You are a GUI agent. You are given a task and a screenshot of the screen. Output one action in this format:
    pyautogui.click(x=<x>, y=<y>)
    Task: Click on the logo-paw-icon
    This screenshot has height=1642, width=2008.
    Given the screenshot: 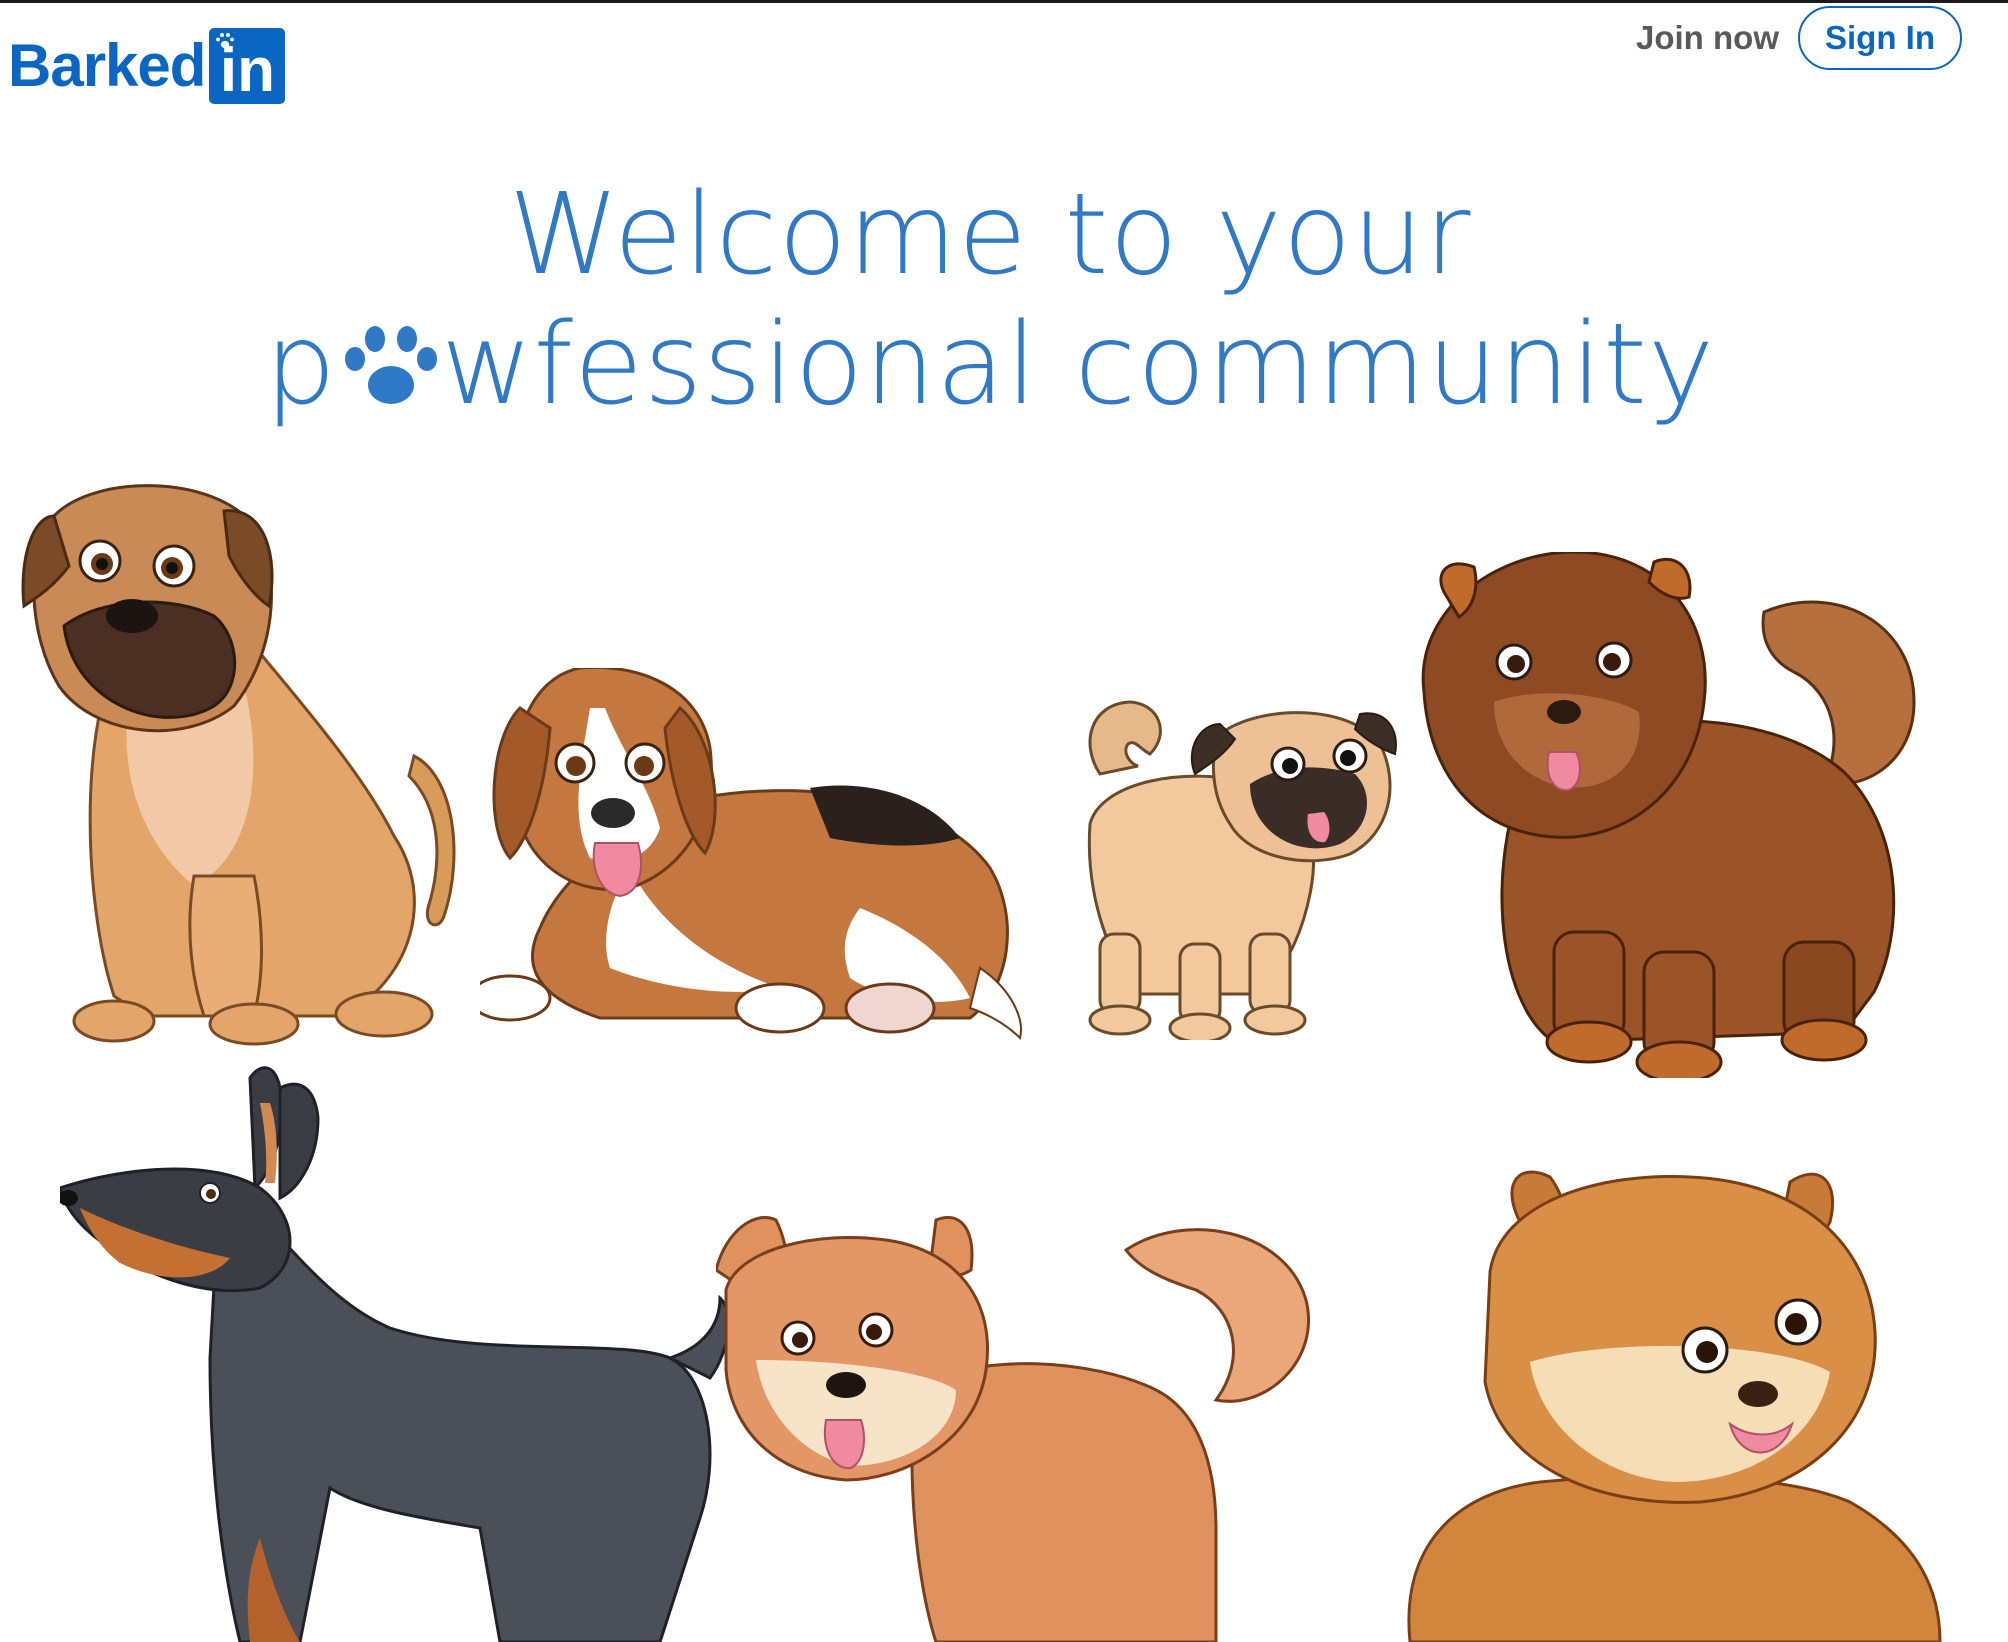 What is the action you would take?
    pyautogui.click(x=225, y=41)
    